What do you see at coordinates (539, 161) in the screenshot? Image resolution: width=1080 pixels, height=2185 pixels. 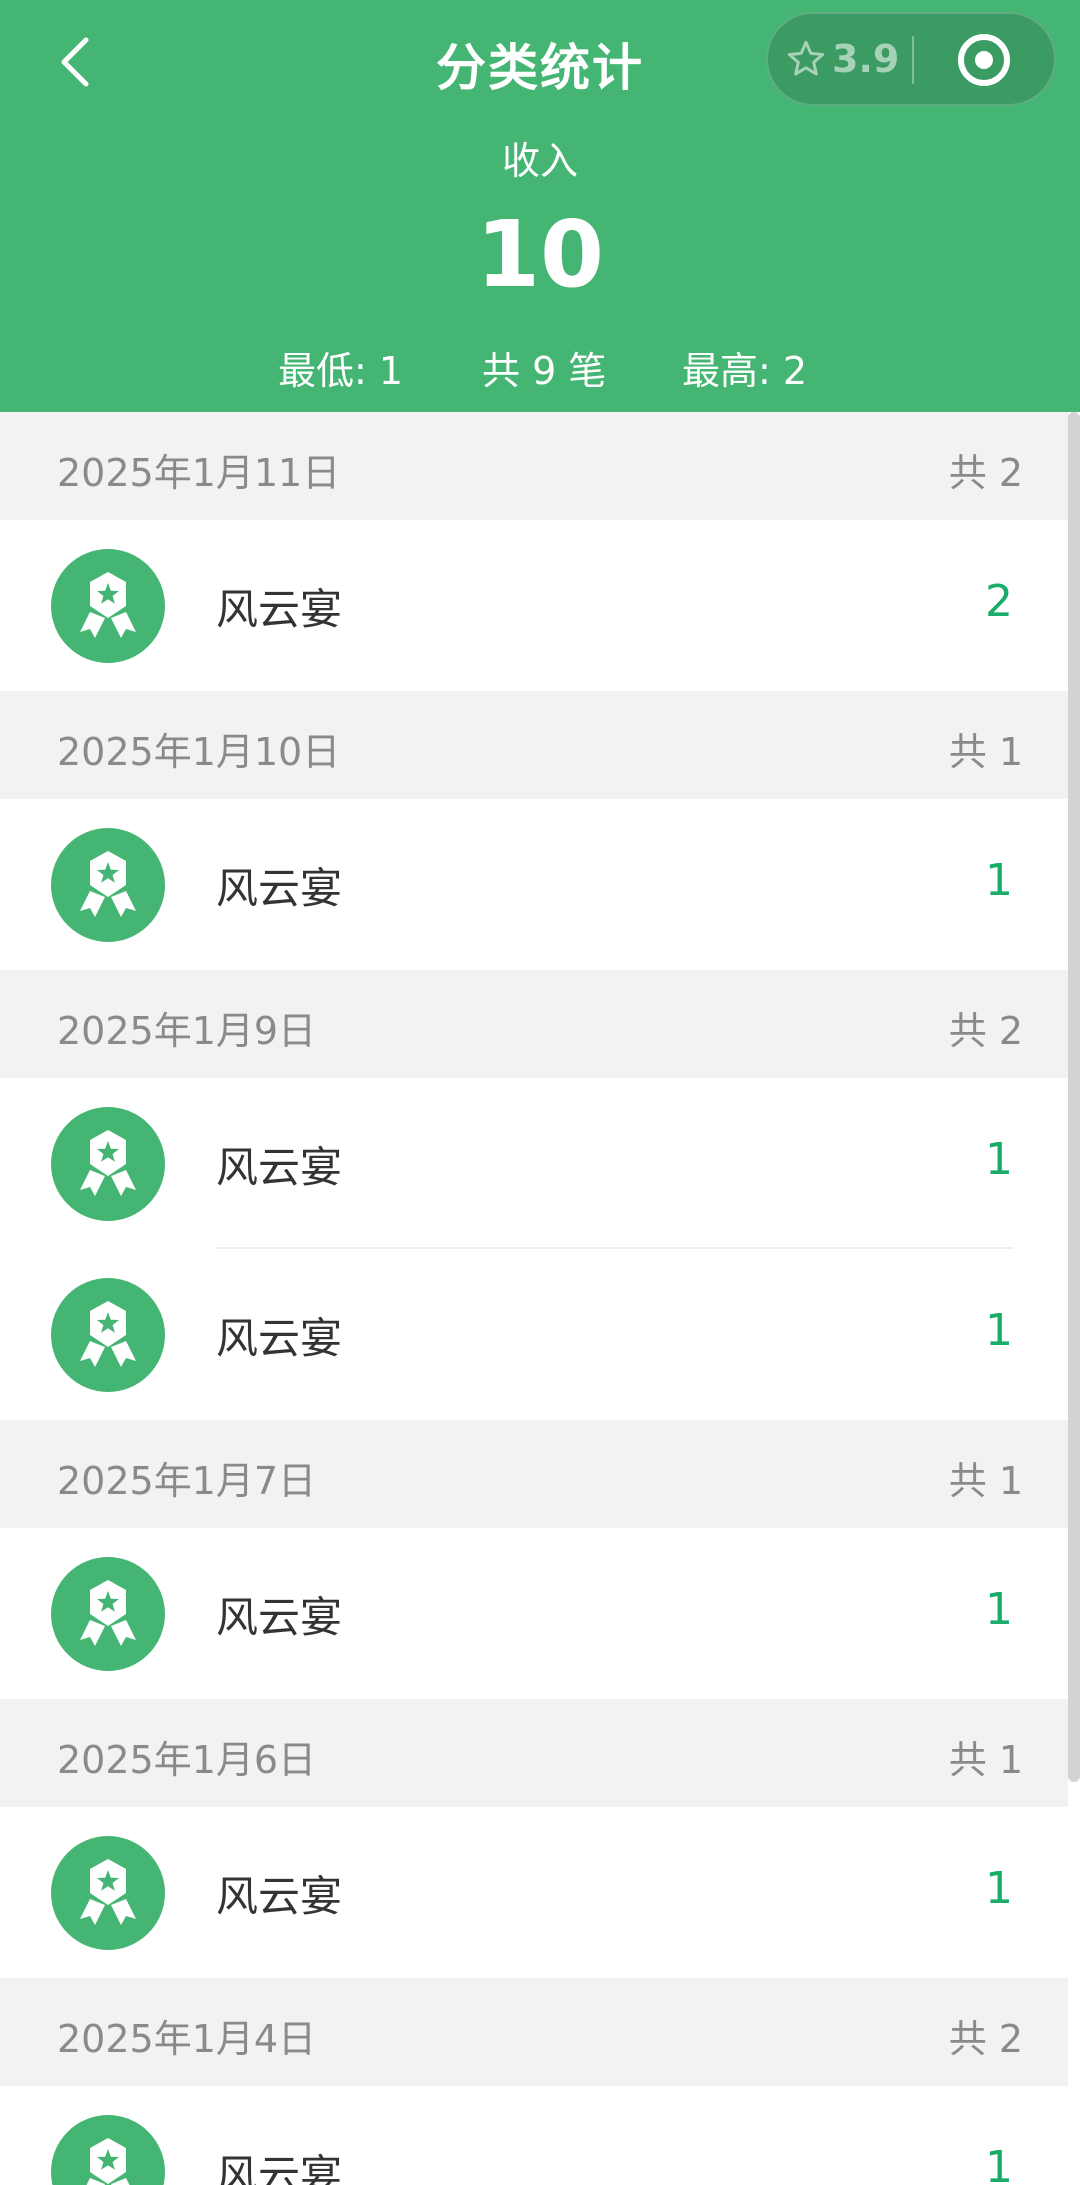 I see `income-label: 收入` at bounding box center [539, 161].